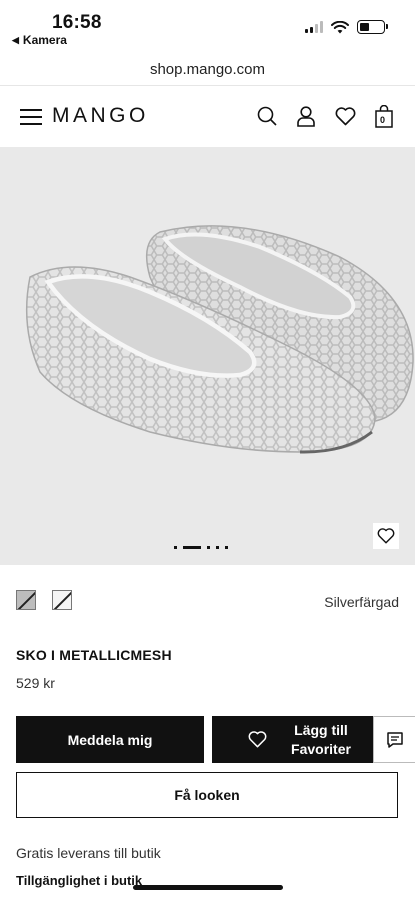 The width and height of the screenshot is (415, 900). Describe the element at coordinates (44, 40) in the screenshot. I see `back-app-label: Kamera` at that location.